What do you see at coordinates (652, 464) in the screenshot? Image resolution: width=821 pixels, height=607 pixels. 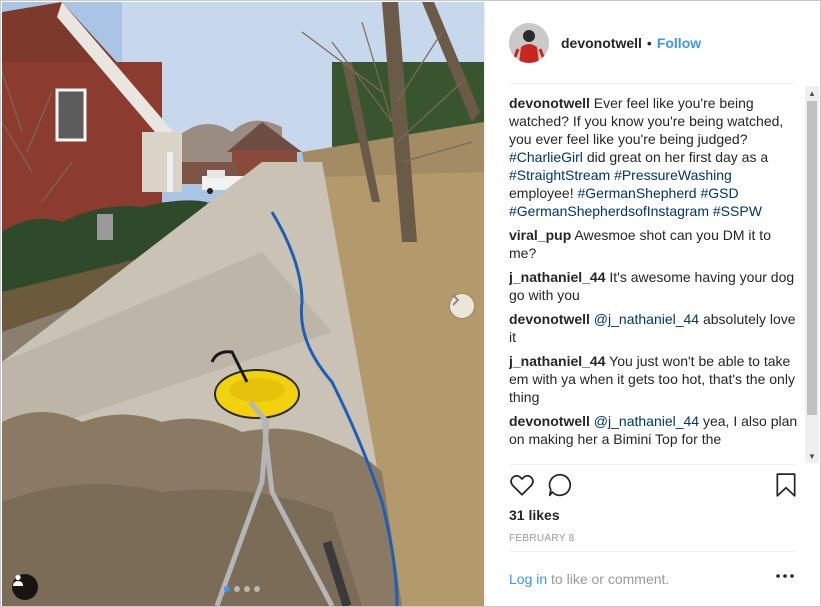 I see `actions-divider` at bounding box center [652, 464].